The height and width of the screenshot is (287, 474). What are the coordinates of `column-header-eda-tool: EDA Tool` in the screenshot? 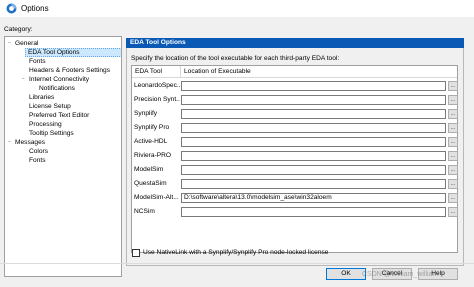 It's located at (156, 72).